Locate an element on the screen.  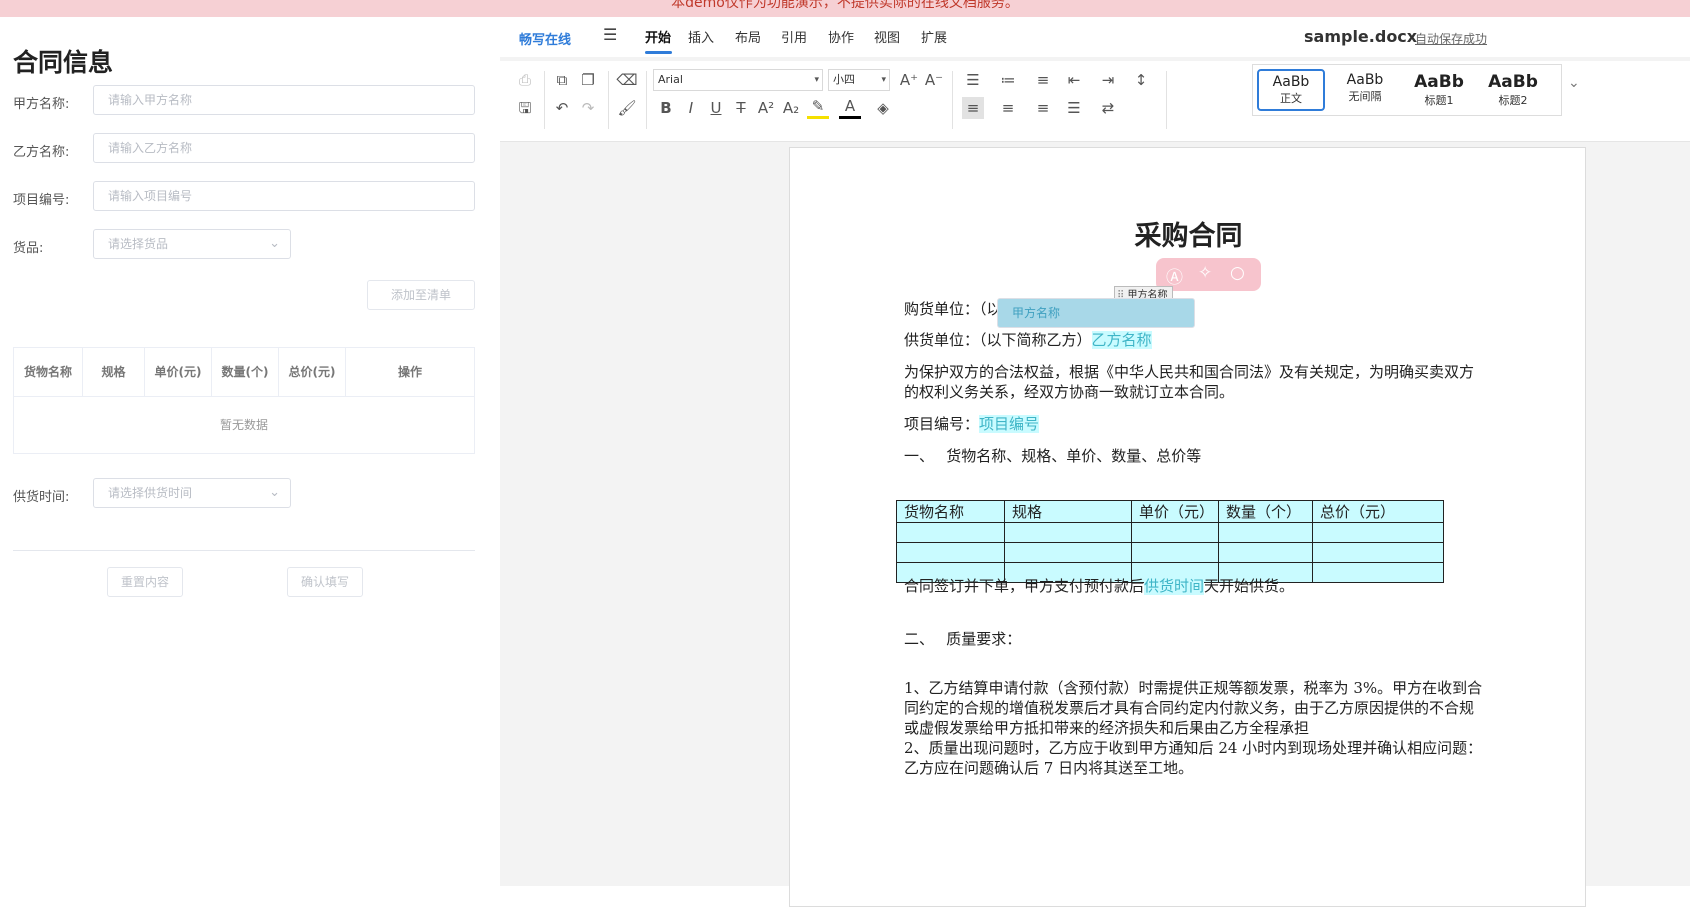
supply-time-placeholder: 请选择供货时间 is located at coordinates (150, 493).